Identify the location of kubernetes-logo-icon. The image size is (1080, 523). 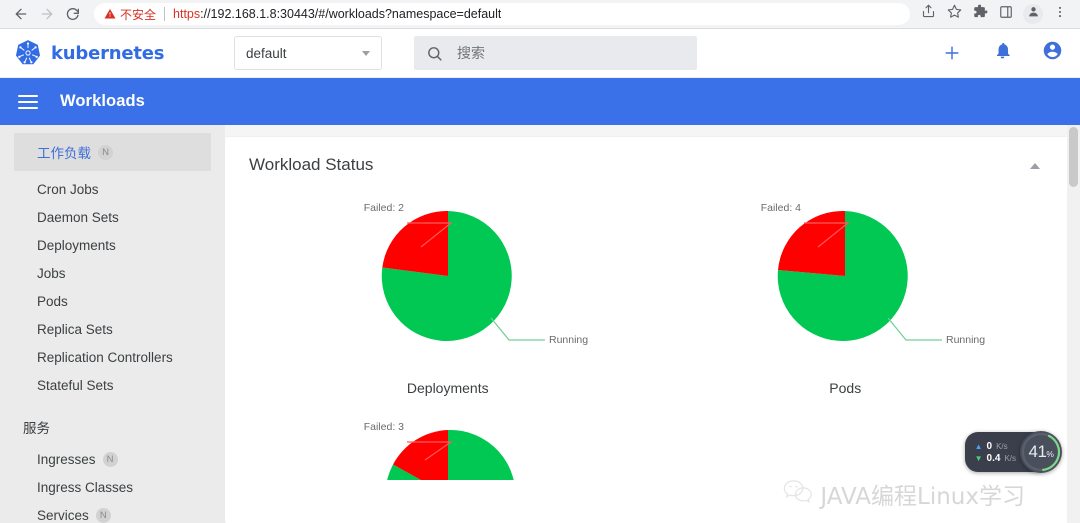
(28, 53).